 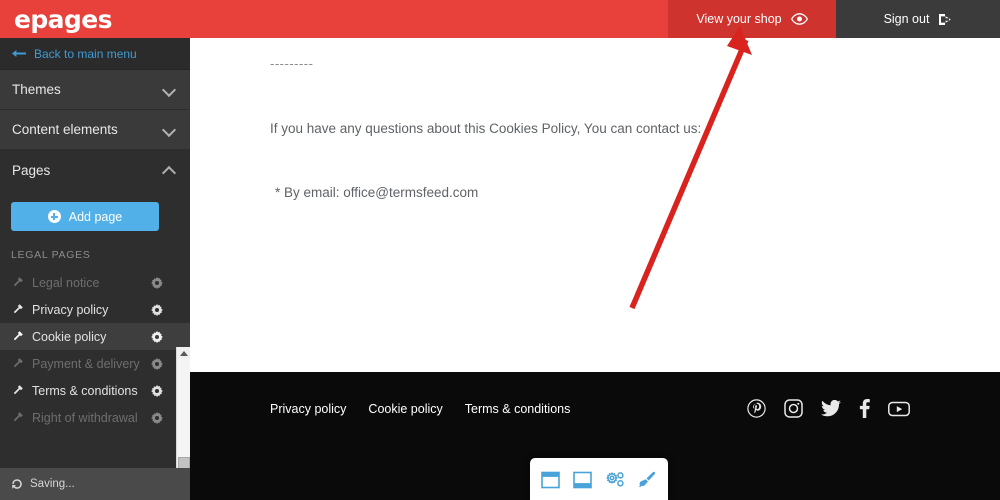 What do you see at coordinates (864, 408) in the screenshot?
I see `facebook-icon` at bounding box center [864, 408].